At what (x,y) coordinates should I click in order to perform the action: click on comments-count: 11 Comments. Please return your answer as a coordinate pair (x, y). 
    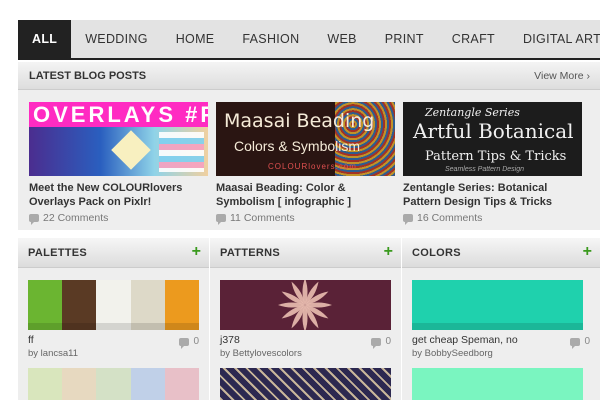
    Looking at the image, I should click on (262, 218).